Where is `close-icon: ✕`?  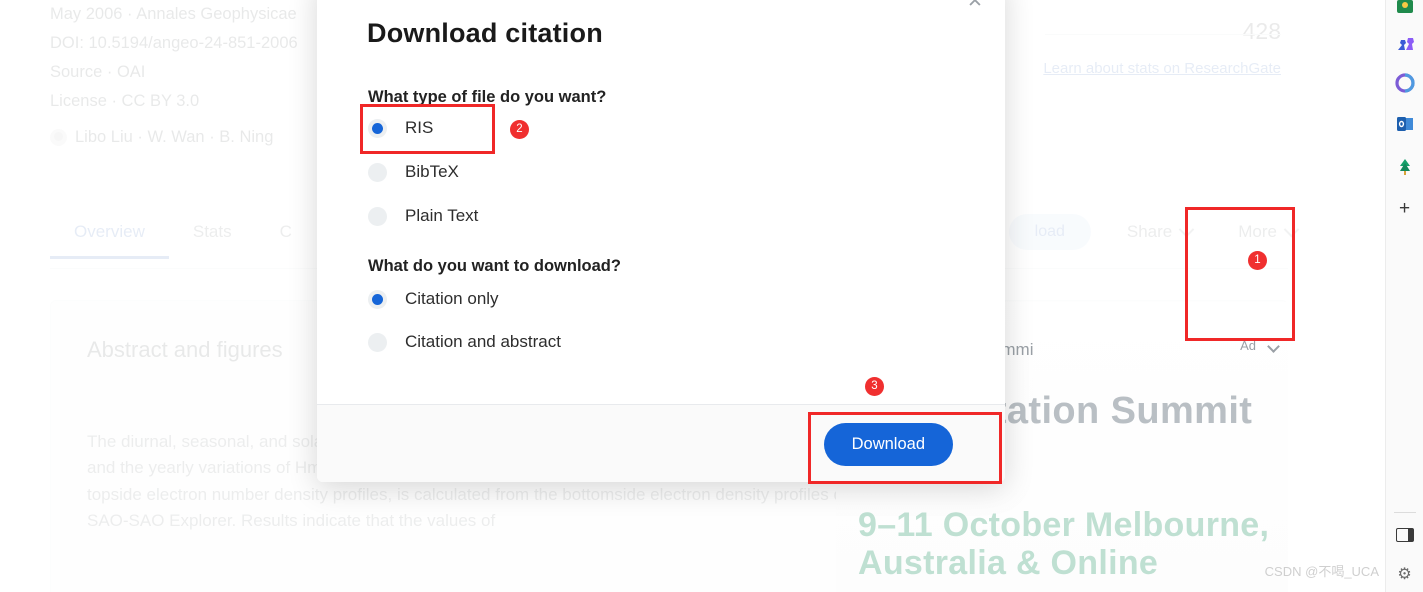 close-icon: ✕ is located at coordinates (975, 6).